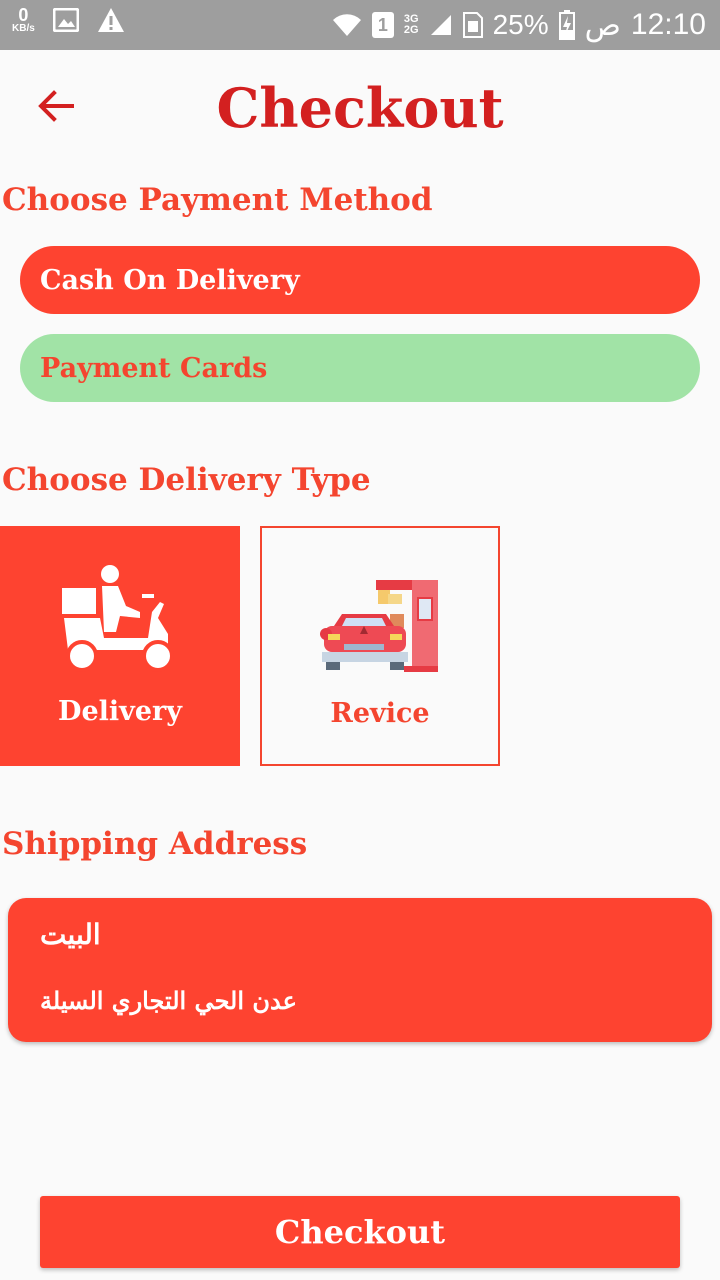  What do you see at coordinates (602, 25) in the screenshot?
I see `ampm: ص` at bounding box center [602, 25].